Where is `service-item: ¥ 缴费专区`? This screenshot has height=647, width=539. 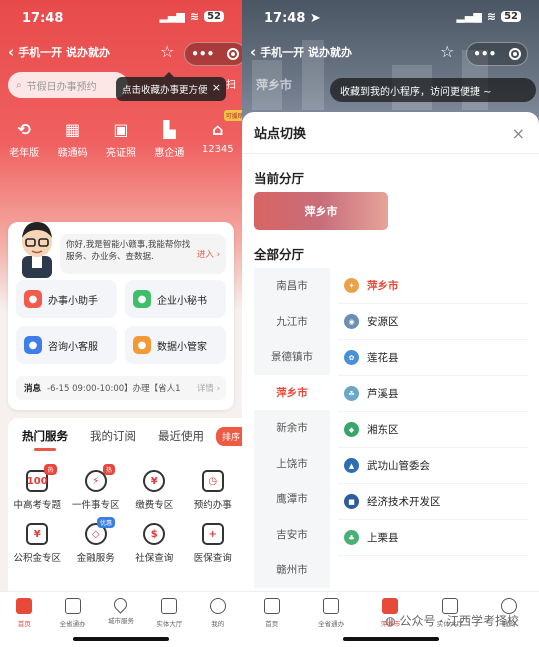
service-item: ¥ 缴费专区 is located at coordinates (154, 490).